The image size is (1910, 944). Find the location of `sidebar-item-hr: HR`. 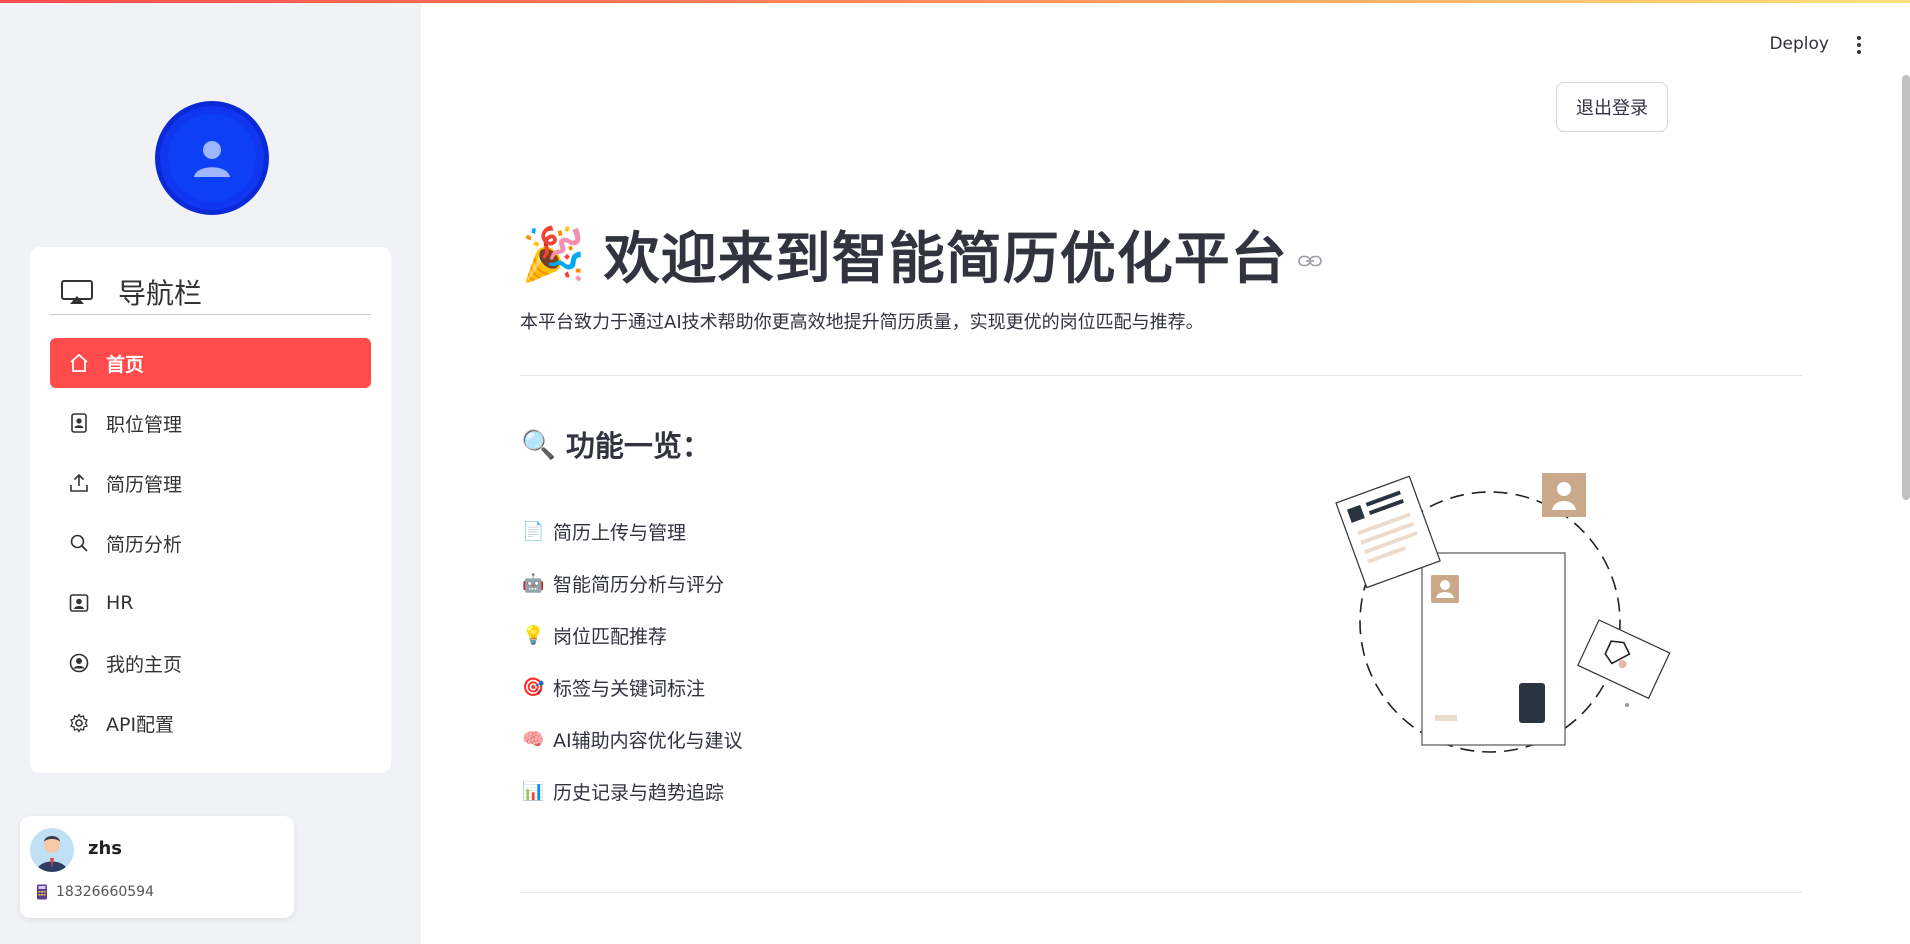

sidebar-item-hr: HR is located at coordinates (210, 603).